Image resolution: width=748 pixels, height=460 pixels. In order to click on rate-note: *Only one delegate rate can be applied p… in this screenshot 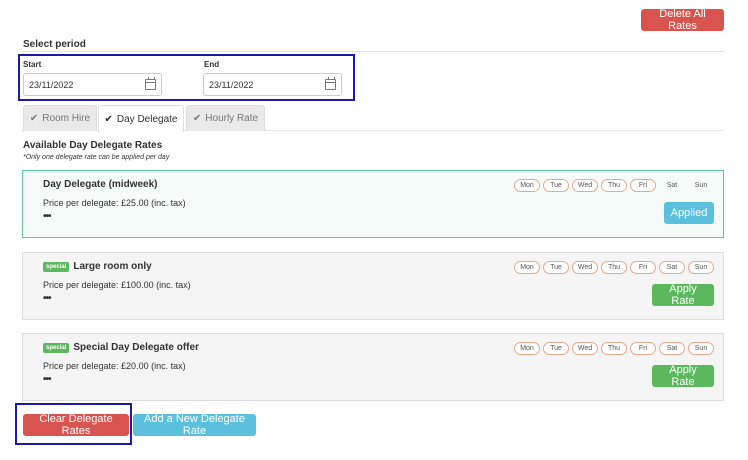, I will do `click(96, 157)`.